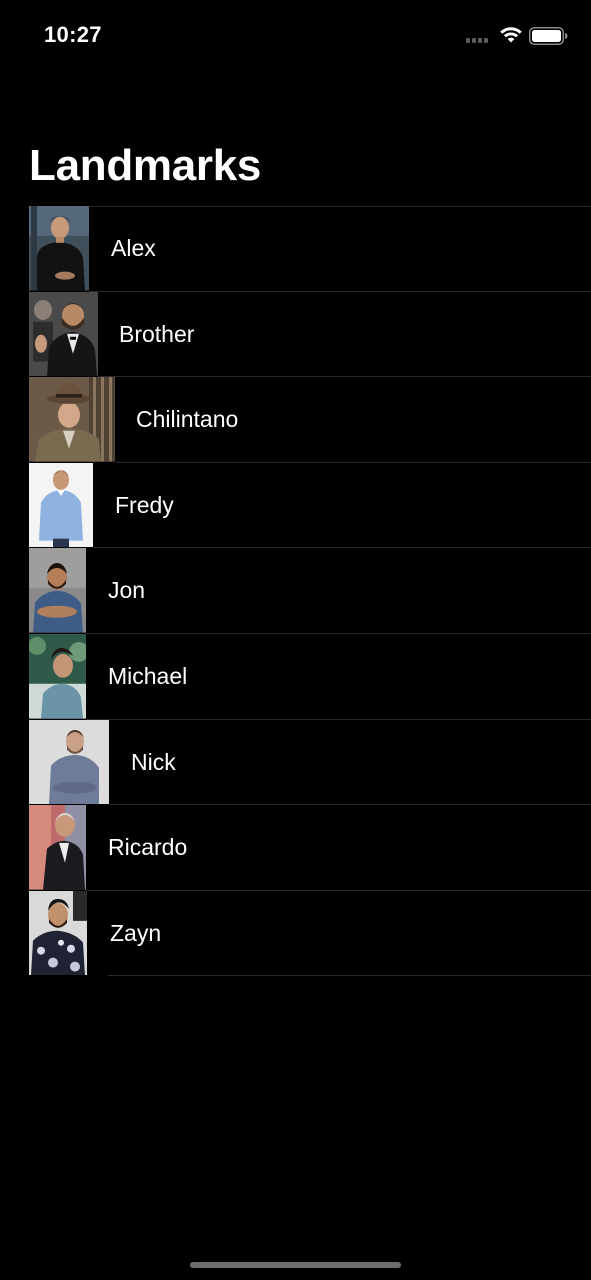 This screenshot has width=591, height=1280. Describe the element at coordinates (511, 35) in the screenshot. I see `wifi-icon` at that location.